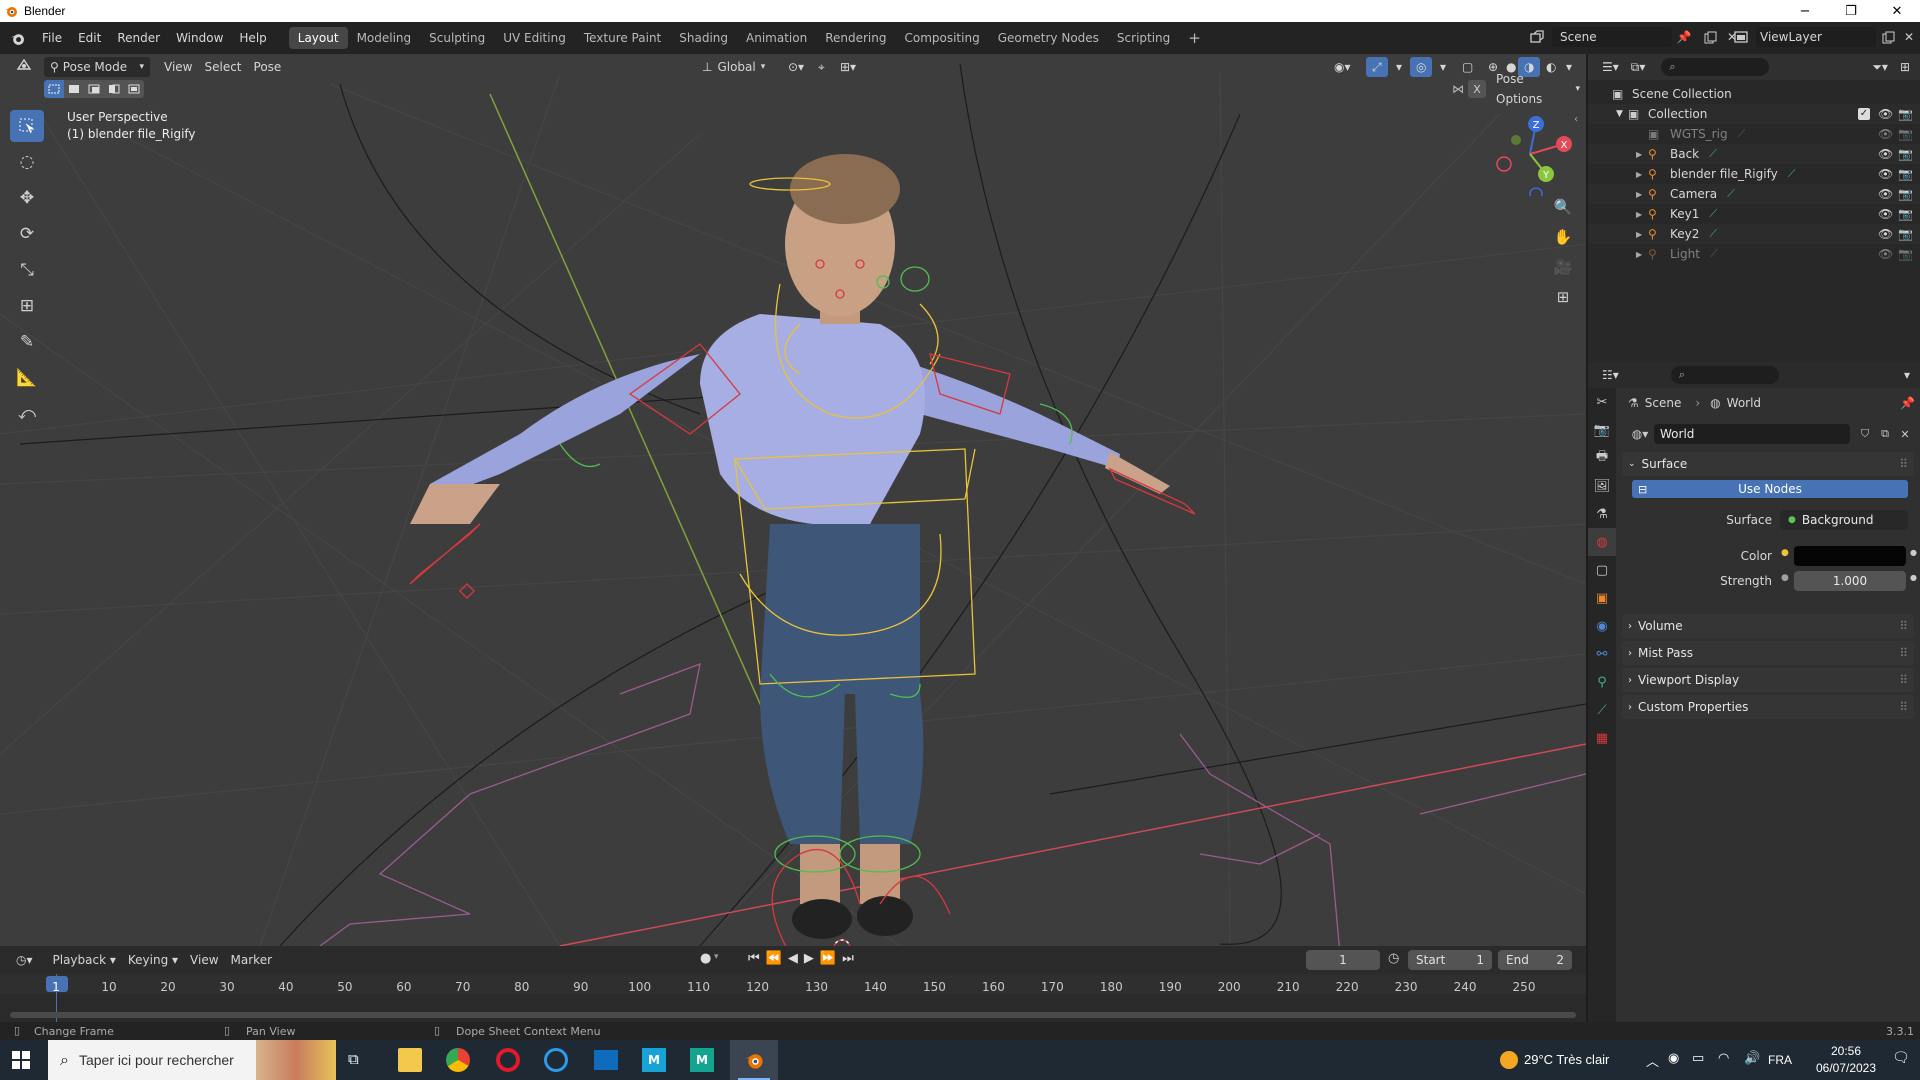 The width and height of the screenshot is (1920, 1080). Describe the element at coordinates (1710, 37) in the screenshot. I see `new-scene-icon` at that location.